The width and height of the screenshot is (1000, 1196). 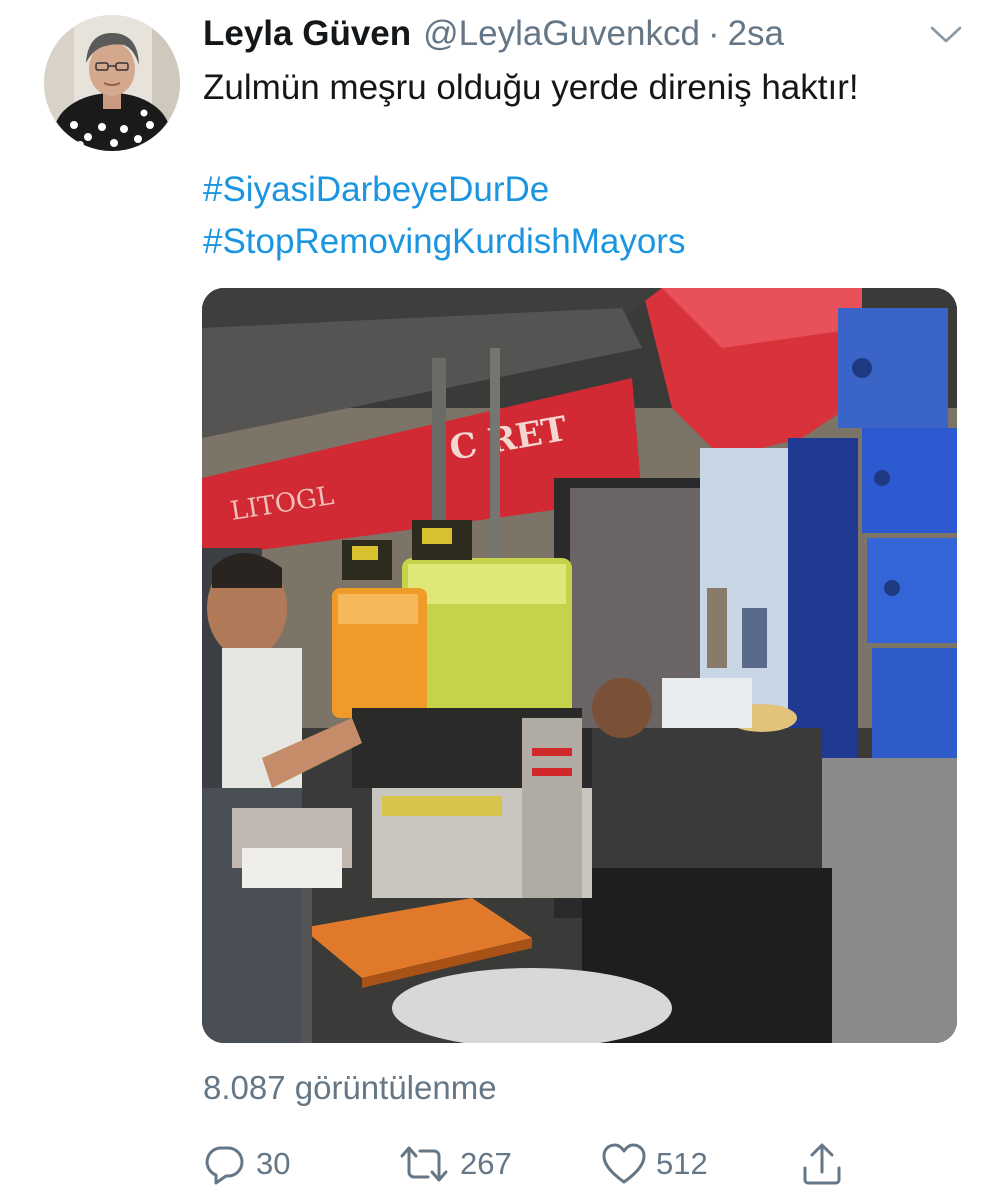 I want to click on display-name: Leyla Güven, so click(x=307, y=34).